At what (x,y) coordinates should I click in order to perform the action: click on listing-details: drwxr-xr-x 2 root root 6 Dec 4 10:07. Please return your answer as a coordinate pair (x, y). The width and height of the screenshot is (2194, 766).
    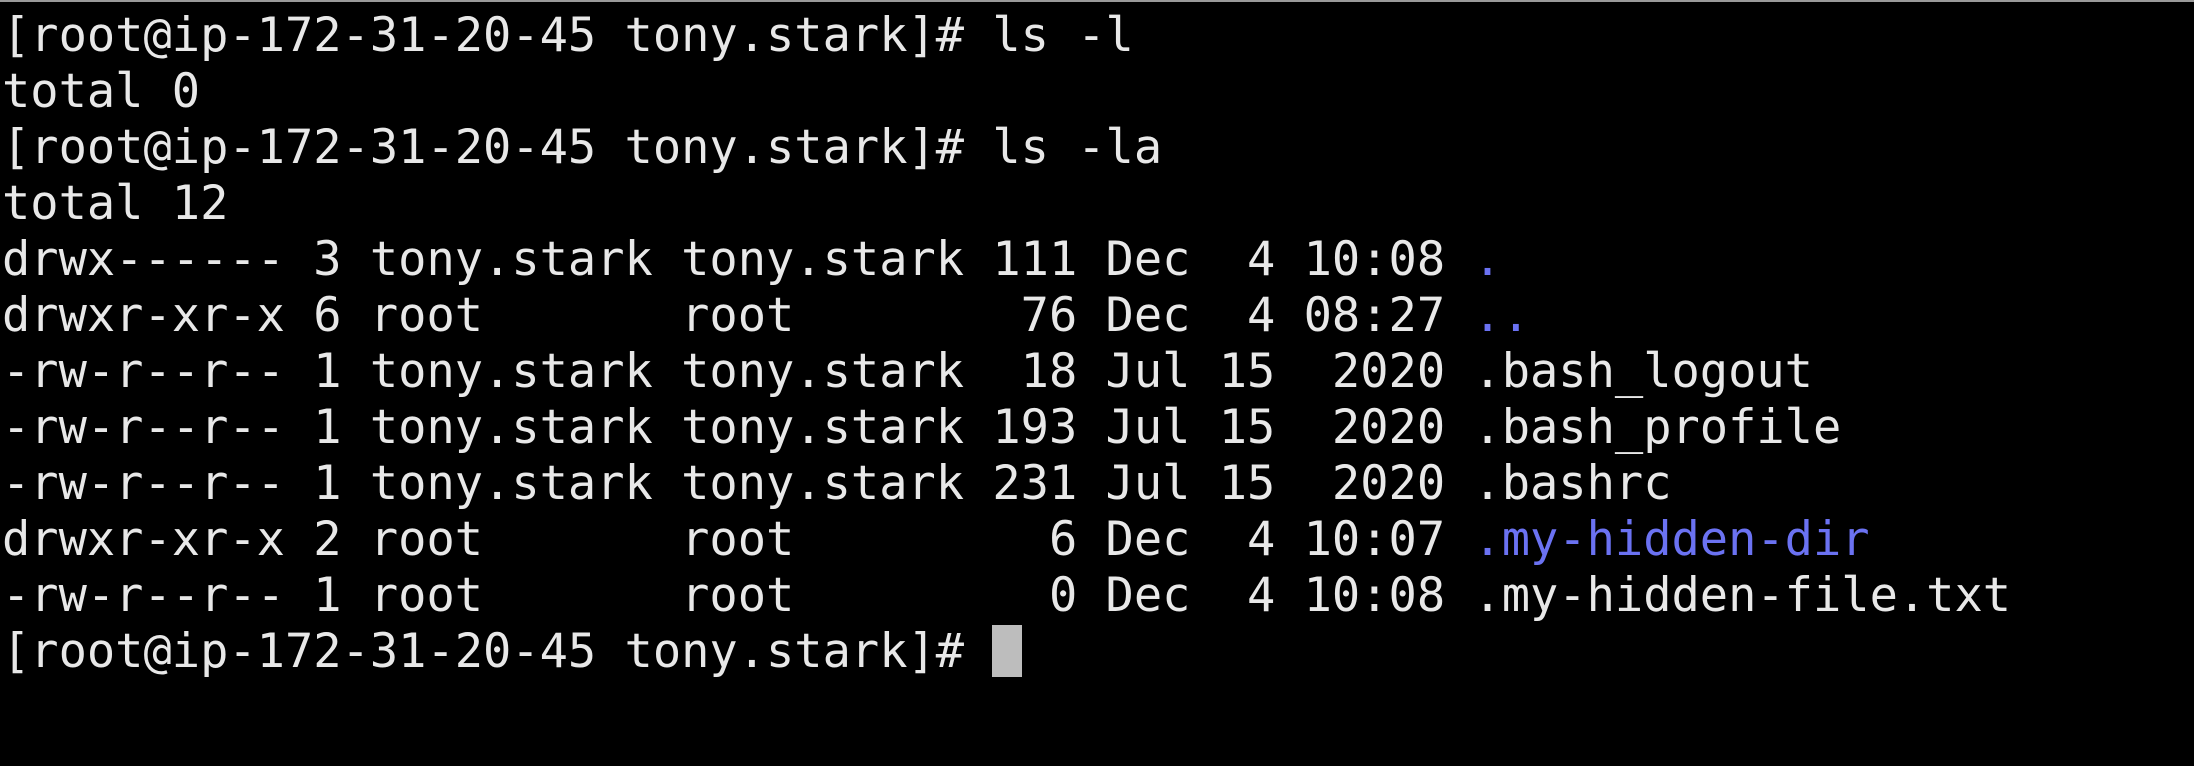
    Looking at the image, I should click on (738, 539).